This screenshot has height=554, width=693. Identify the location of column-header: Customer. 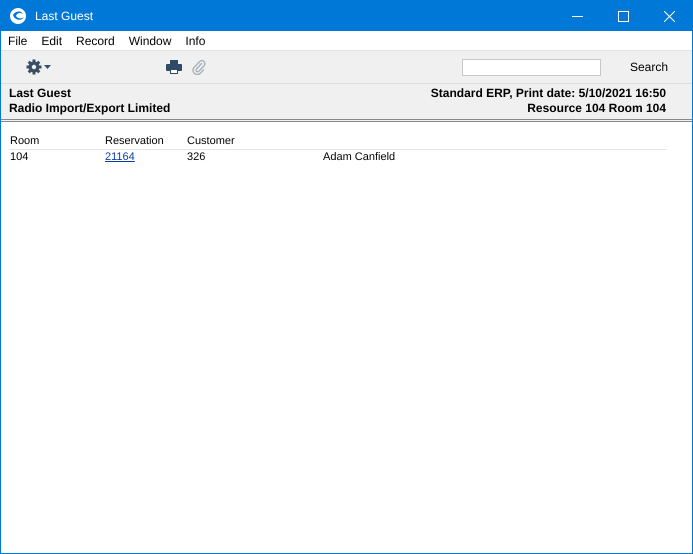
(211, 141).